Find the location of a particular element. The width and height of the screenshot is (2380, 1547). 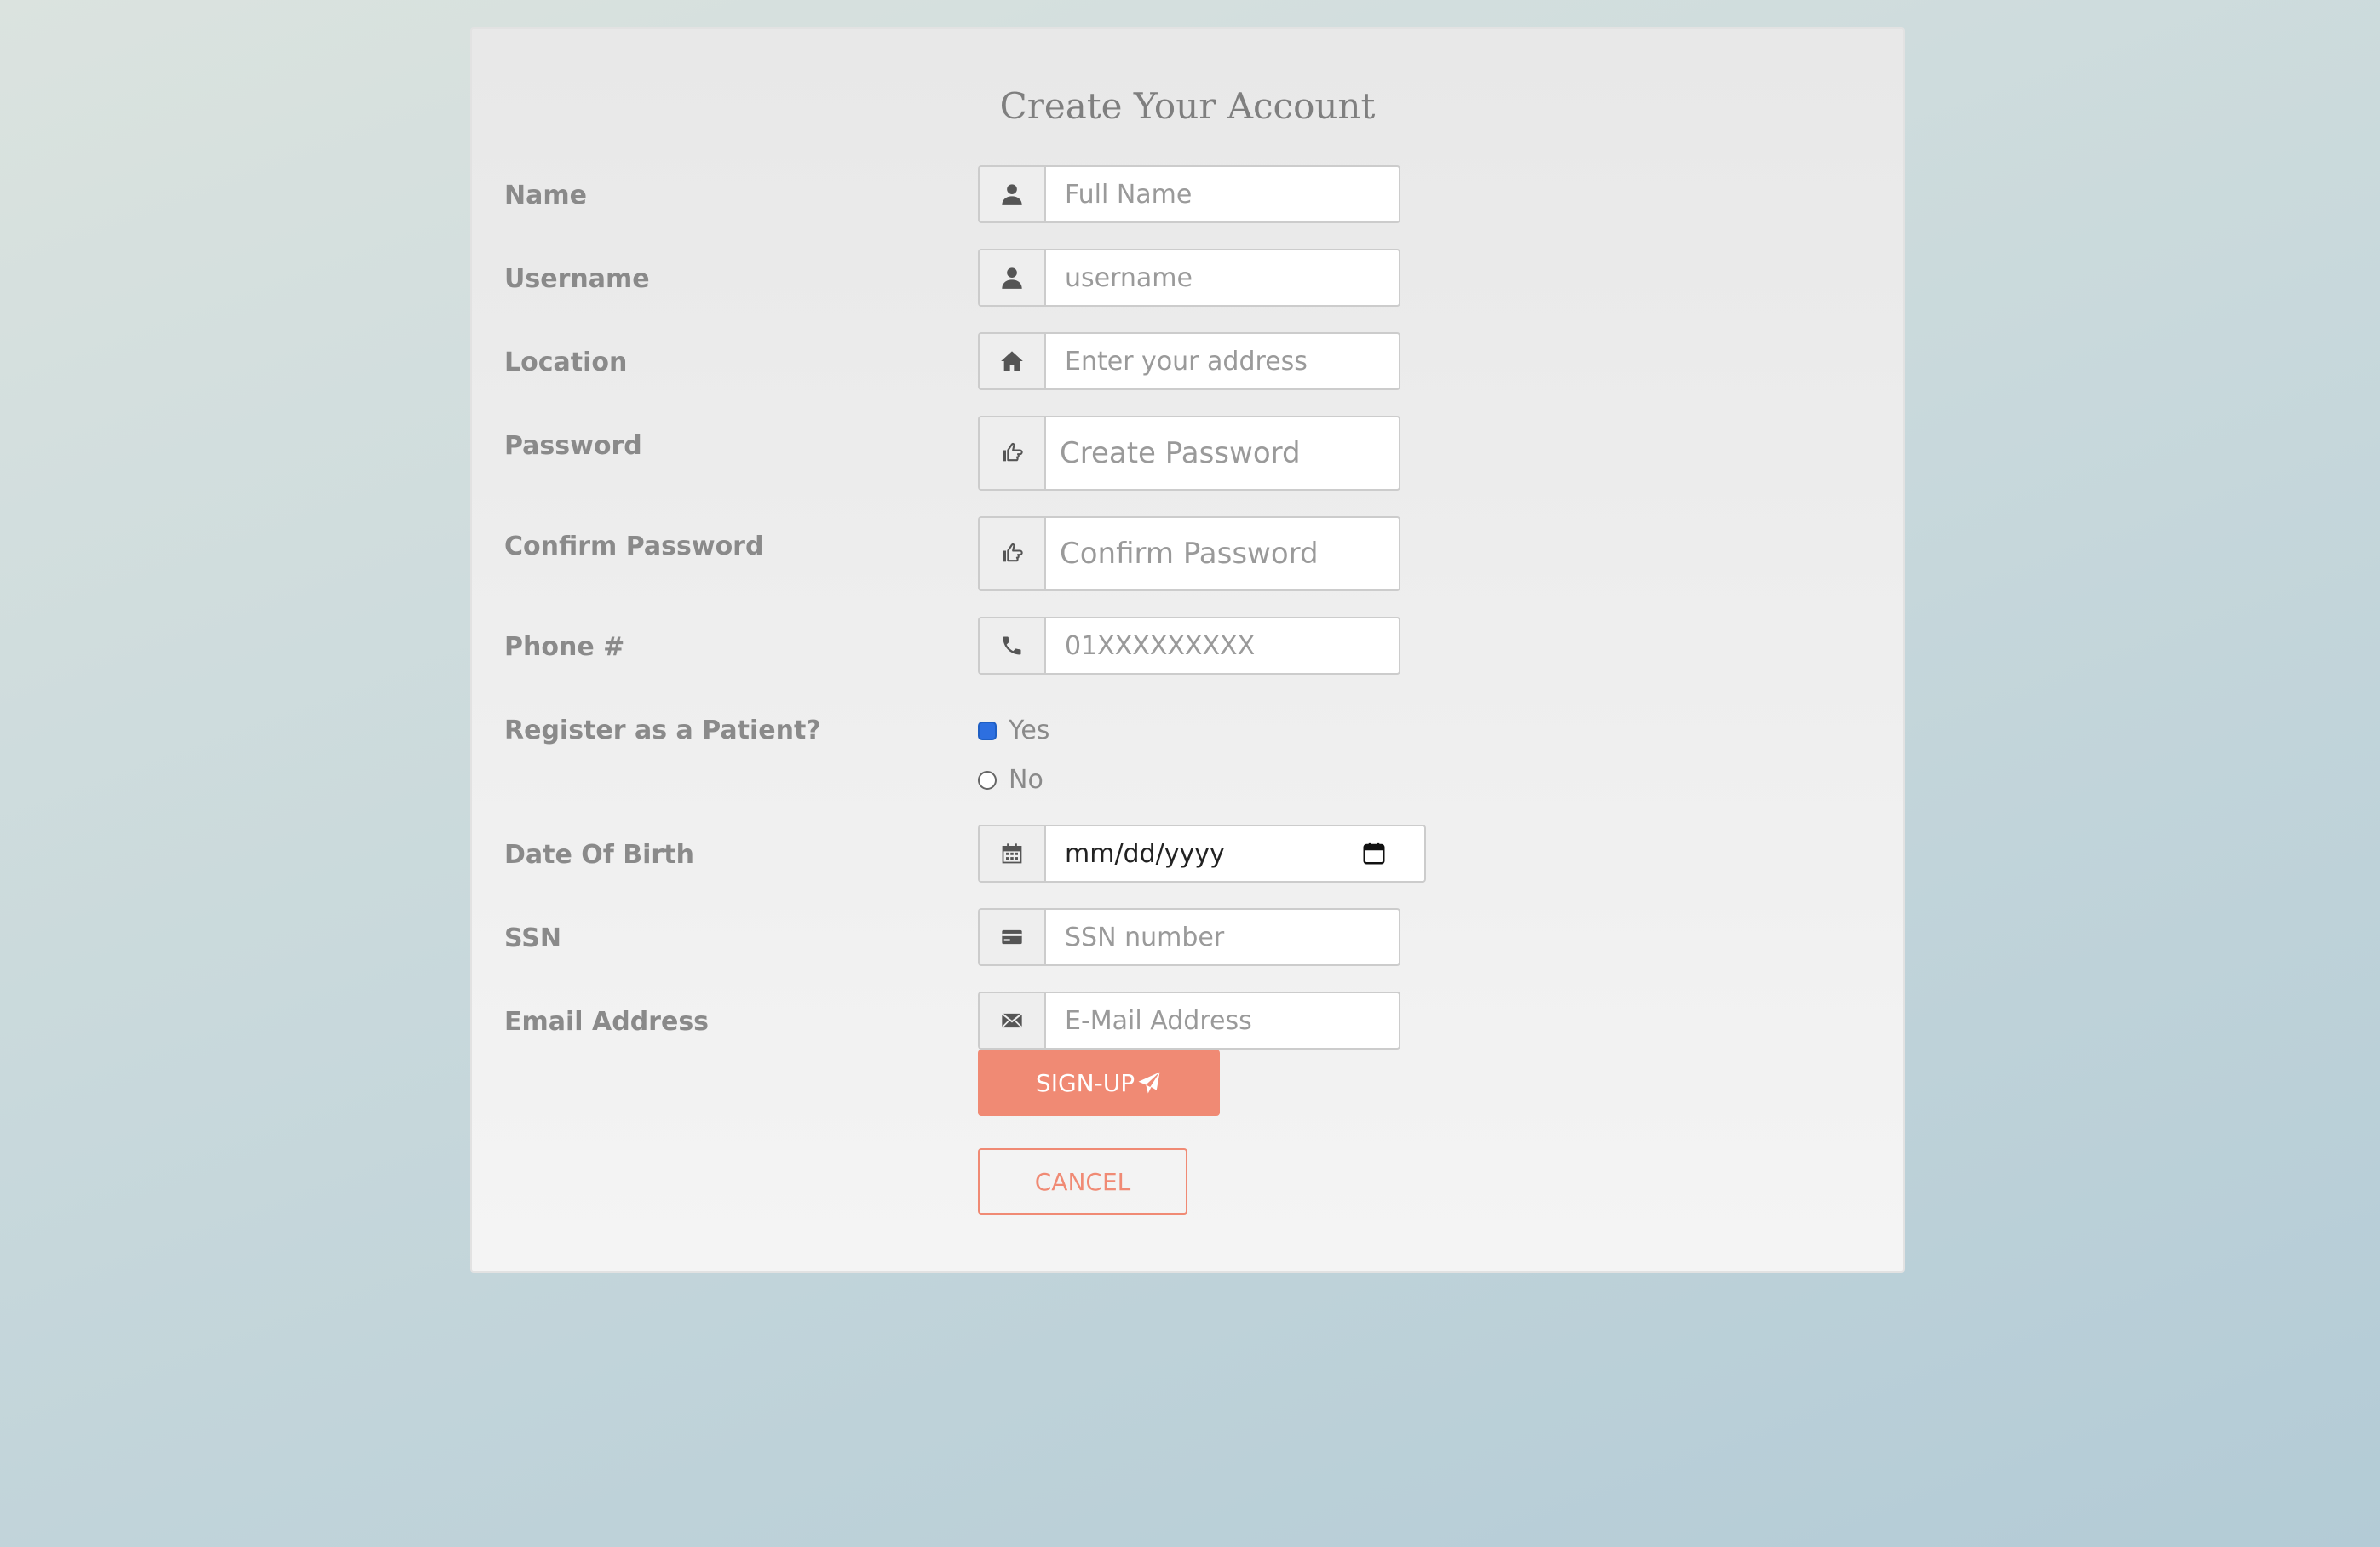

dob-input: mm/dd/yyyy is located at coordinates (1235, 854).